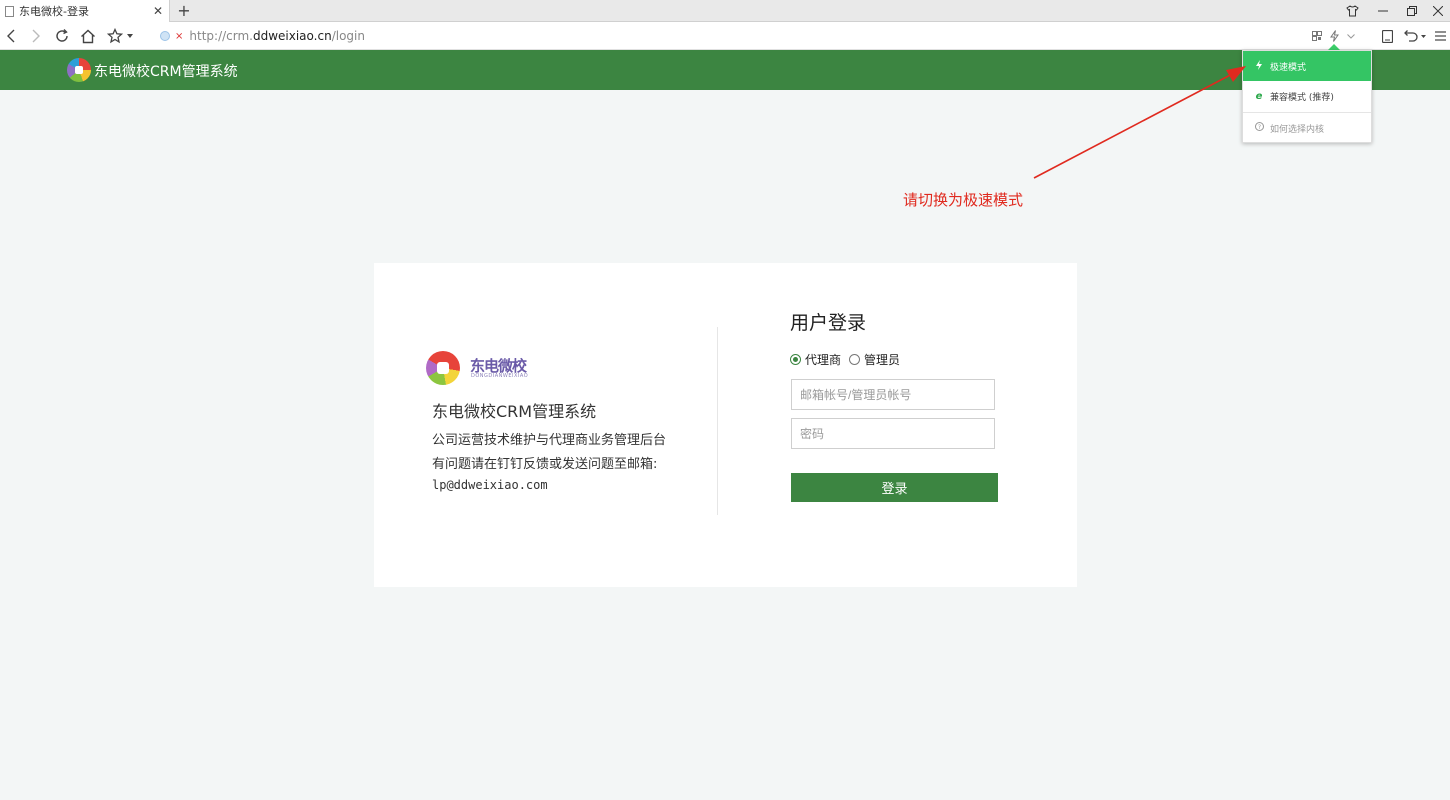  I want to click on menu-item-compat-mode: e 兼容模式 (推荐), so click(1307, 96).